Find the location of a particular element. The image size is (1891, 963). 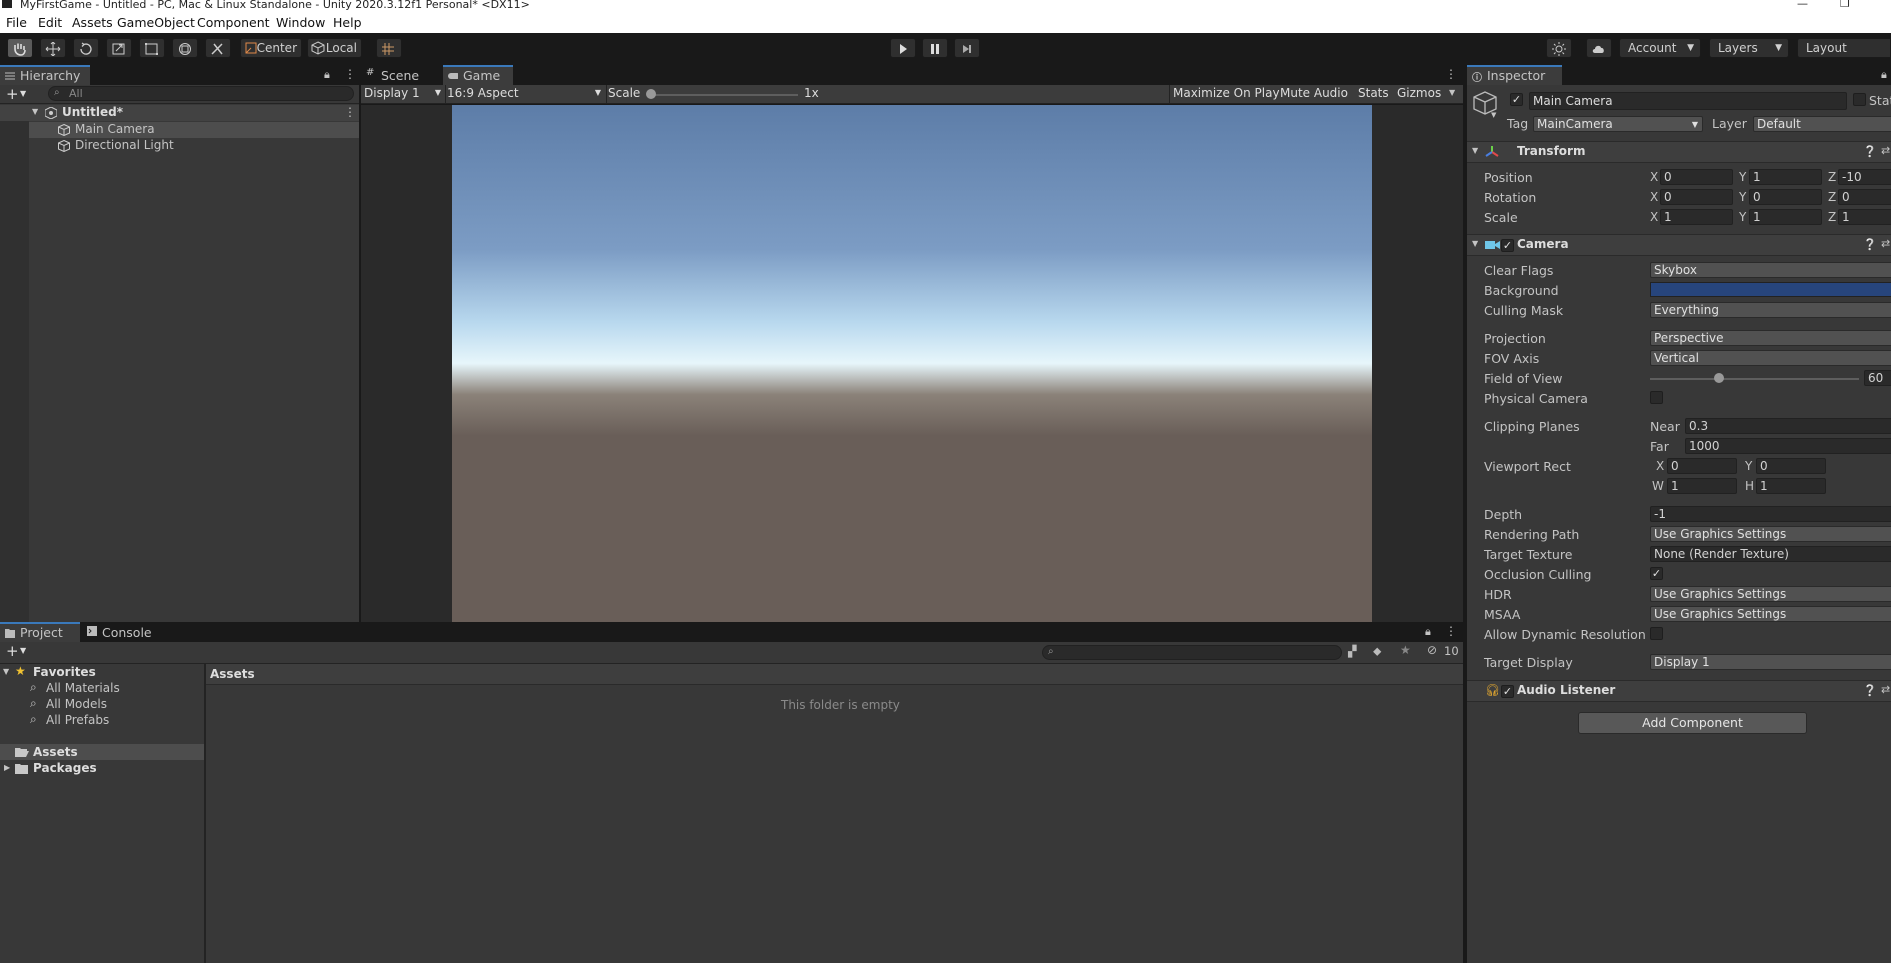

splitter is located at coordinates (205, 813).